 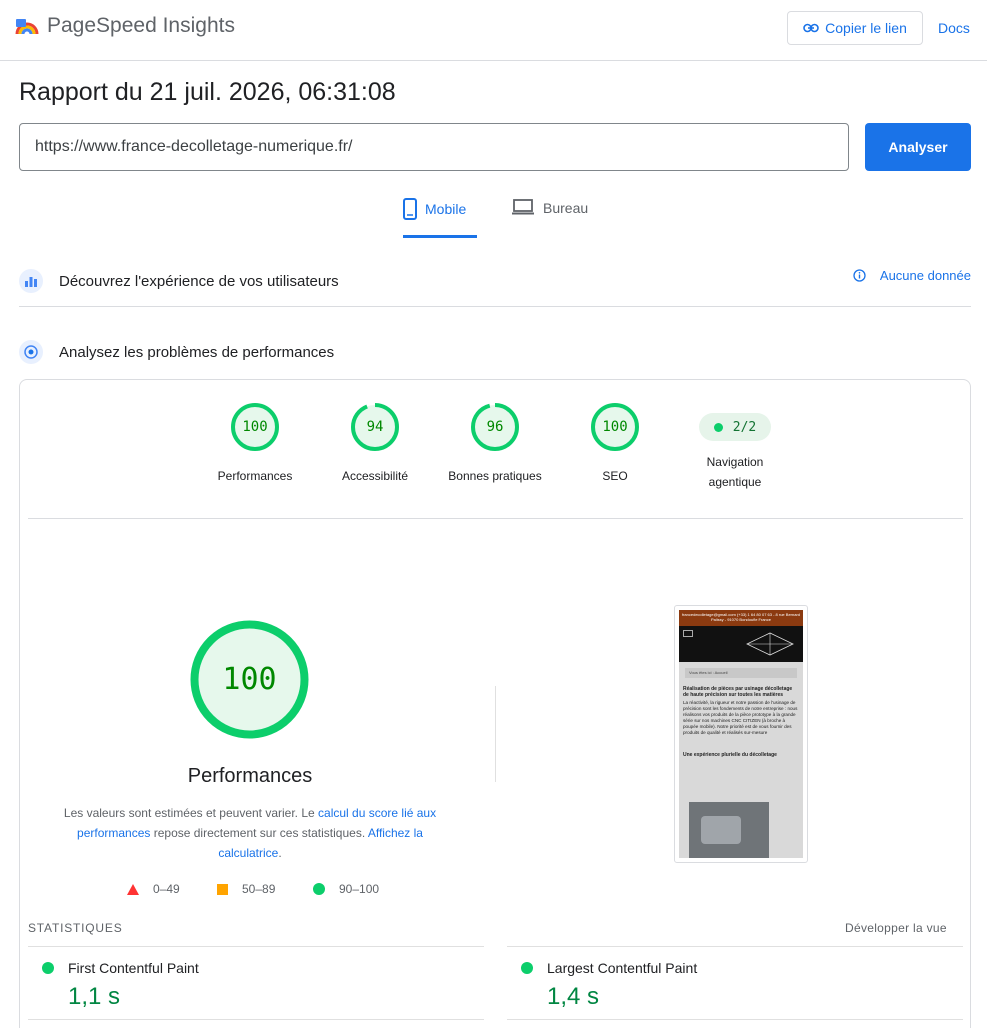 I want to click on metric-fcp-value: 1,1 s, so click(x=94, y=996).